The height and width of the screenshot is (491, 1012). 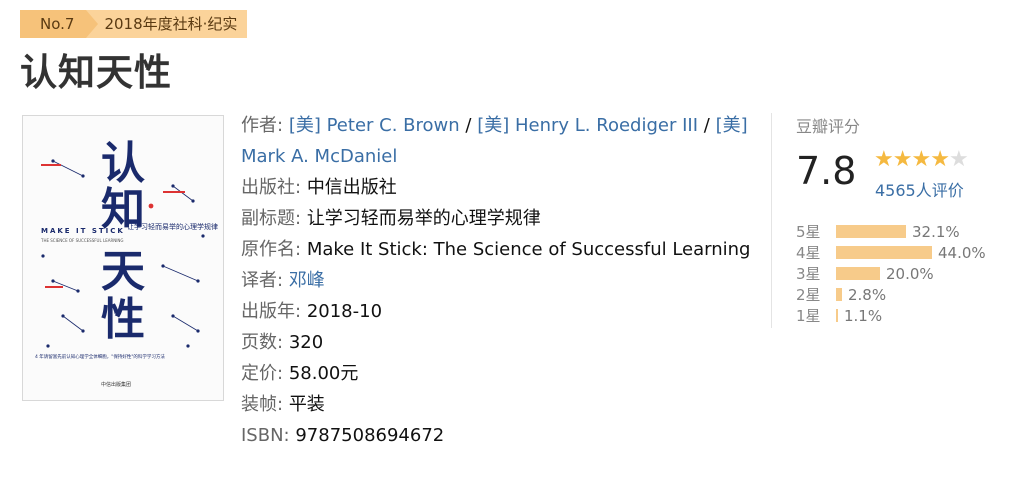 What do you see at coordinates (123, 271) in the screenshot?
I see `cover-char-3: 天` at bounding box center [123, 271].